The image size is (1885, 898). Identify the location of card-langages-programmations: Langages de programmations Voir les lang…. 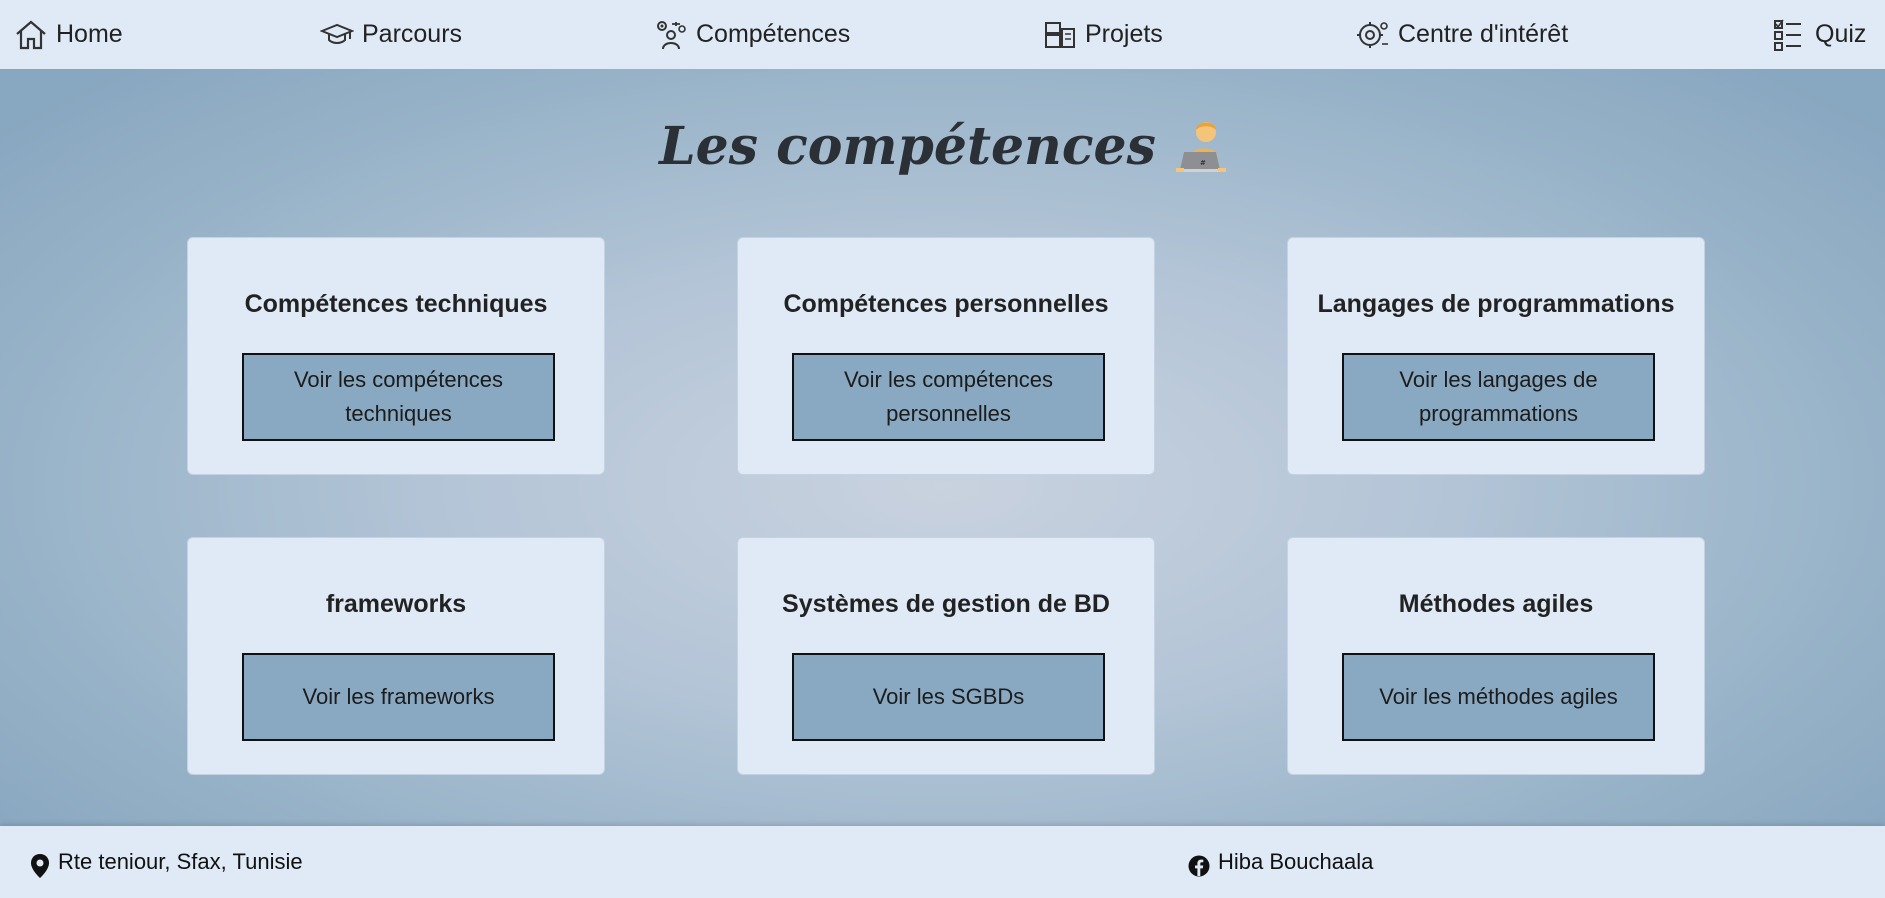
(1496, 356).